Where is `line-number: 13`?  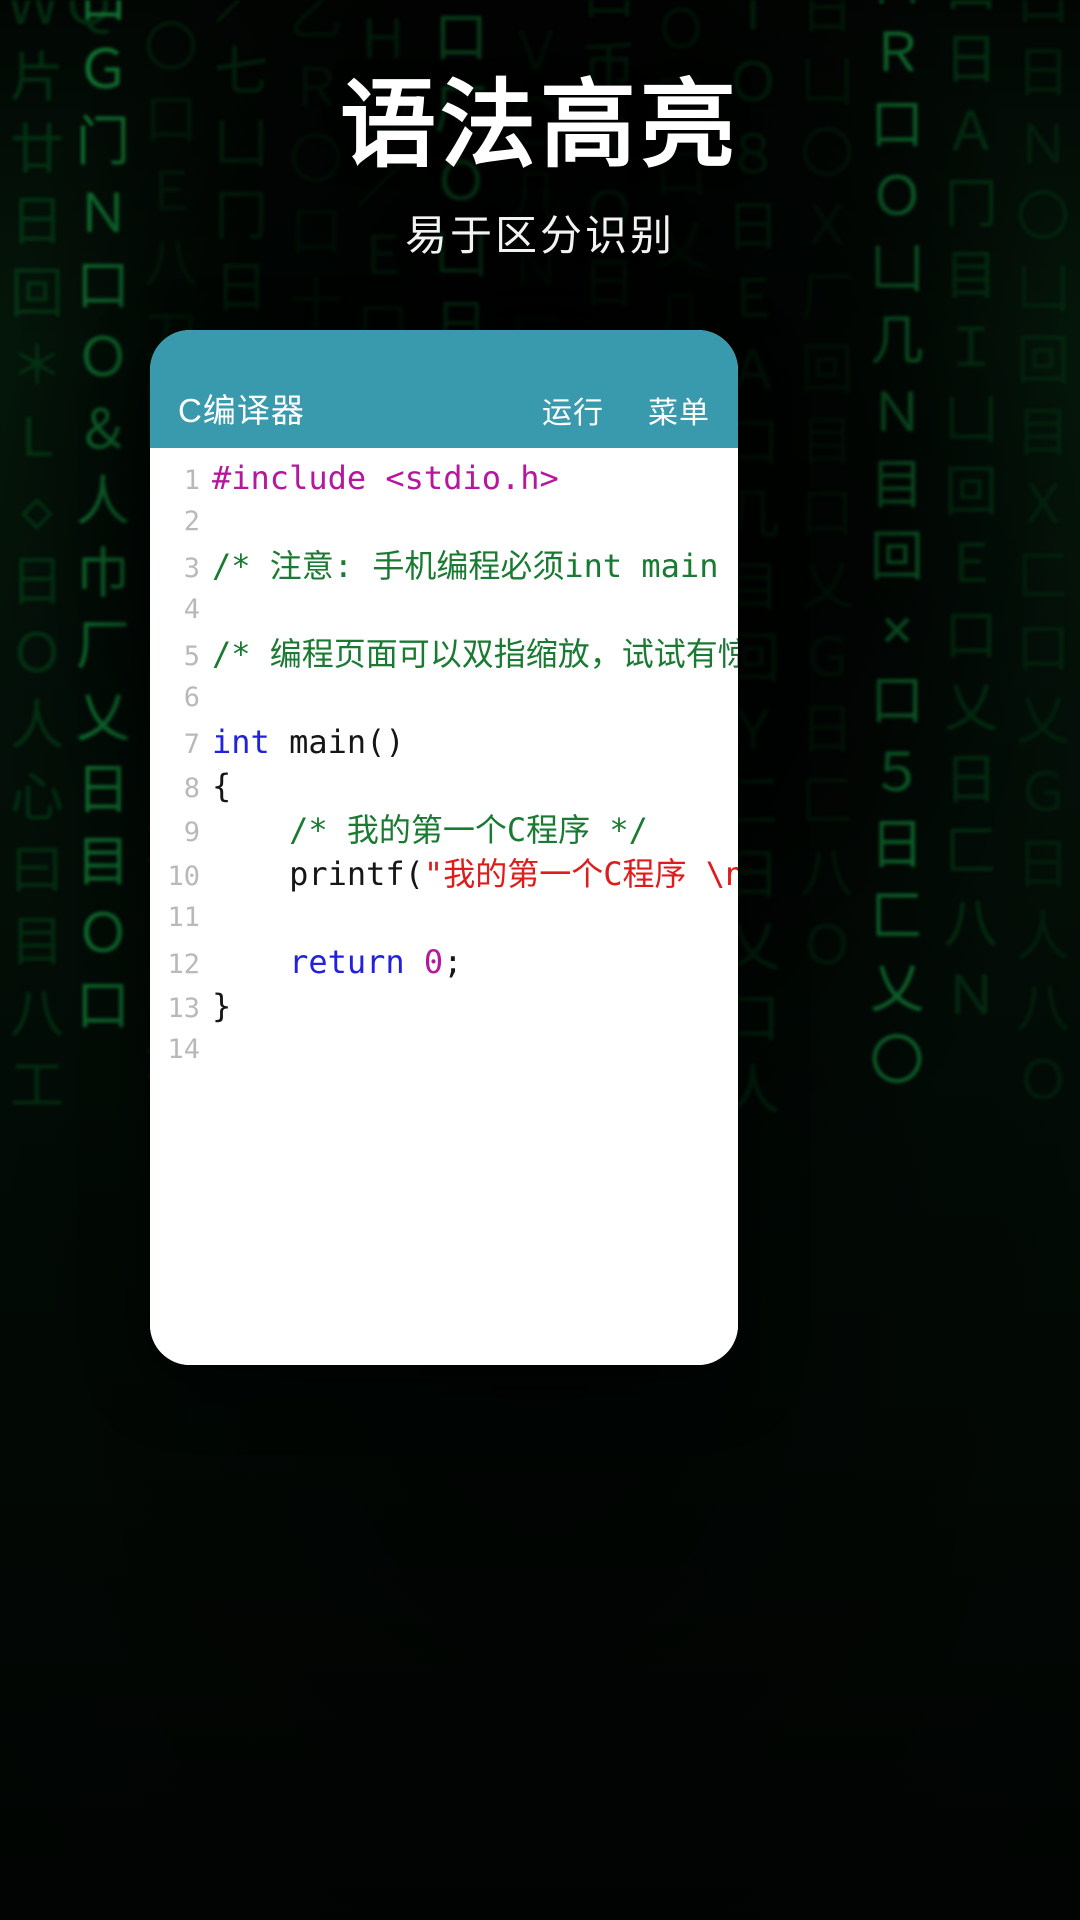
line-number: 13 is located at coordinates (183, 1008).